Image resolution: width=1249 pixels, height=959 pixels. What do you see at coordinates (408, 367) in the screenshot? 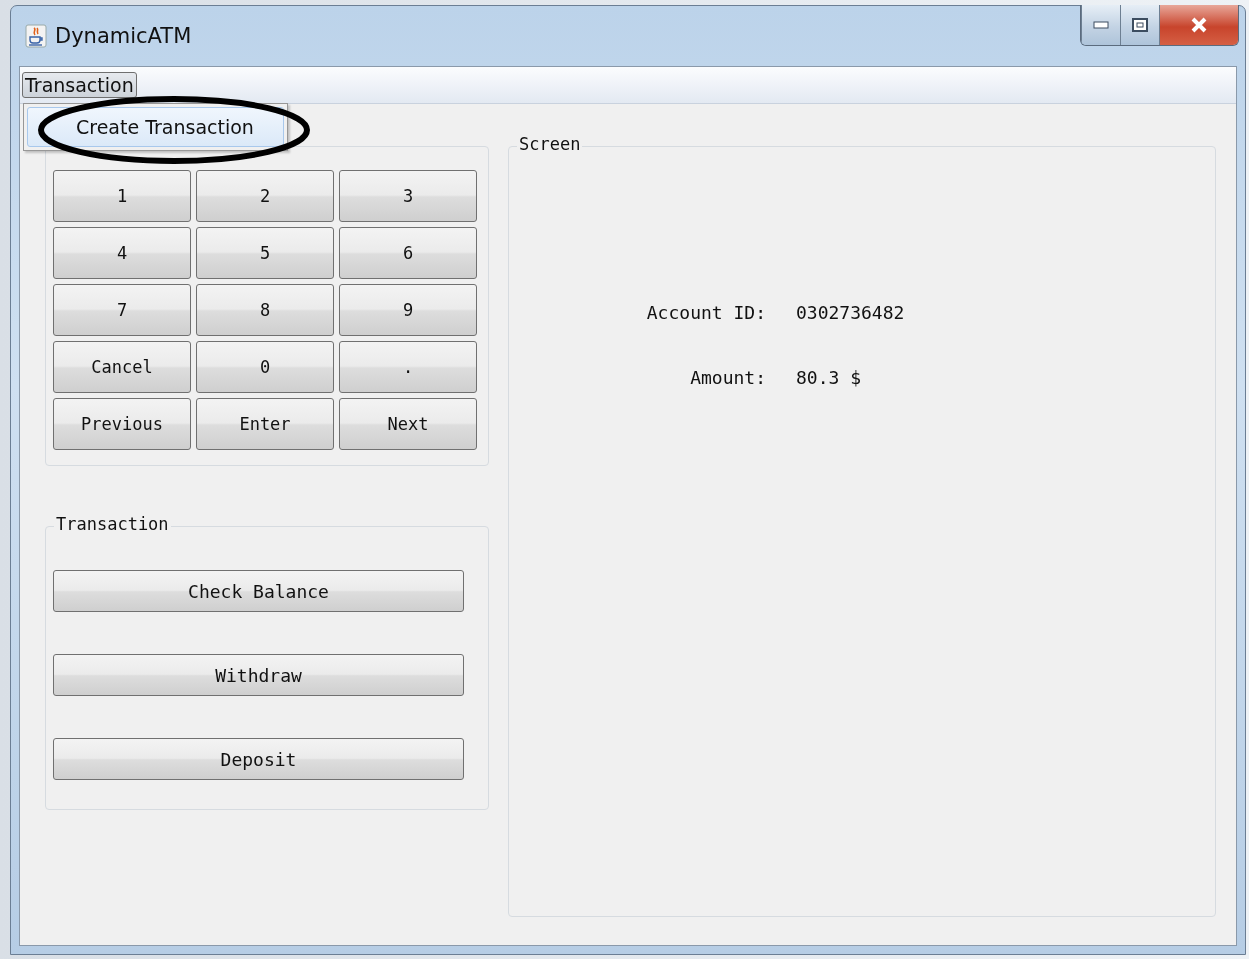
I see `keypad-key: .` at bounding box center [408, 367].